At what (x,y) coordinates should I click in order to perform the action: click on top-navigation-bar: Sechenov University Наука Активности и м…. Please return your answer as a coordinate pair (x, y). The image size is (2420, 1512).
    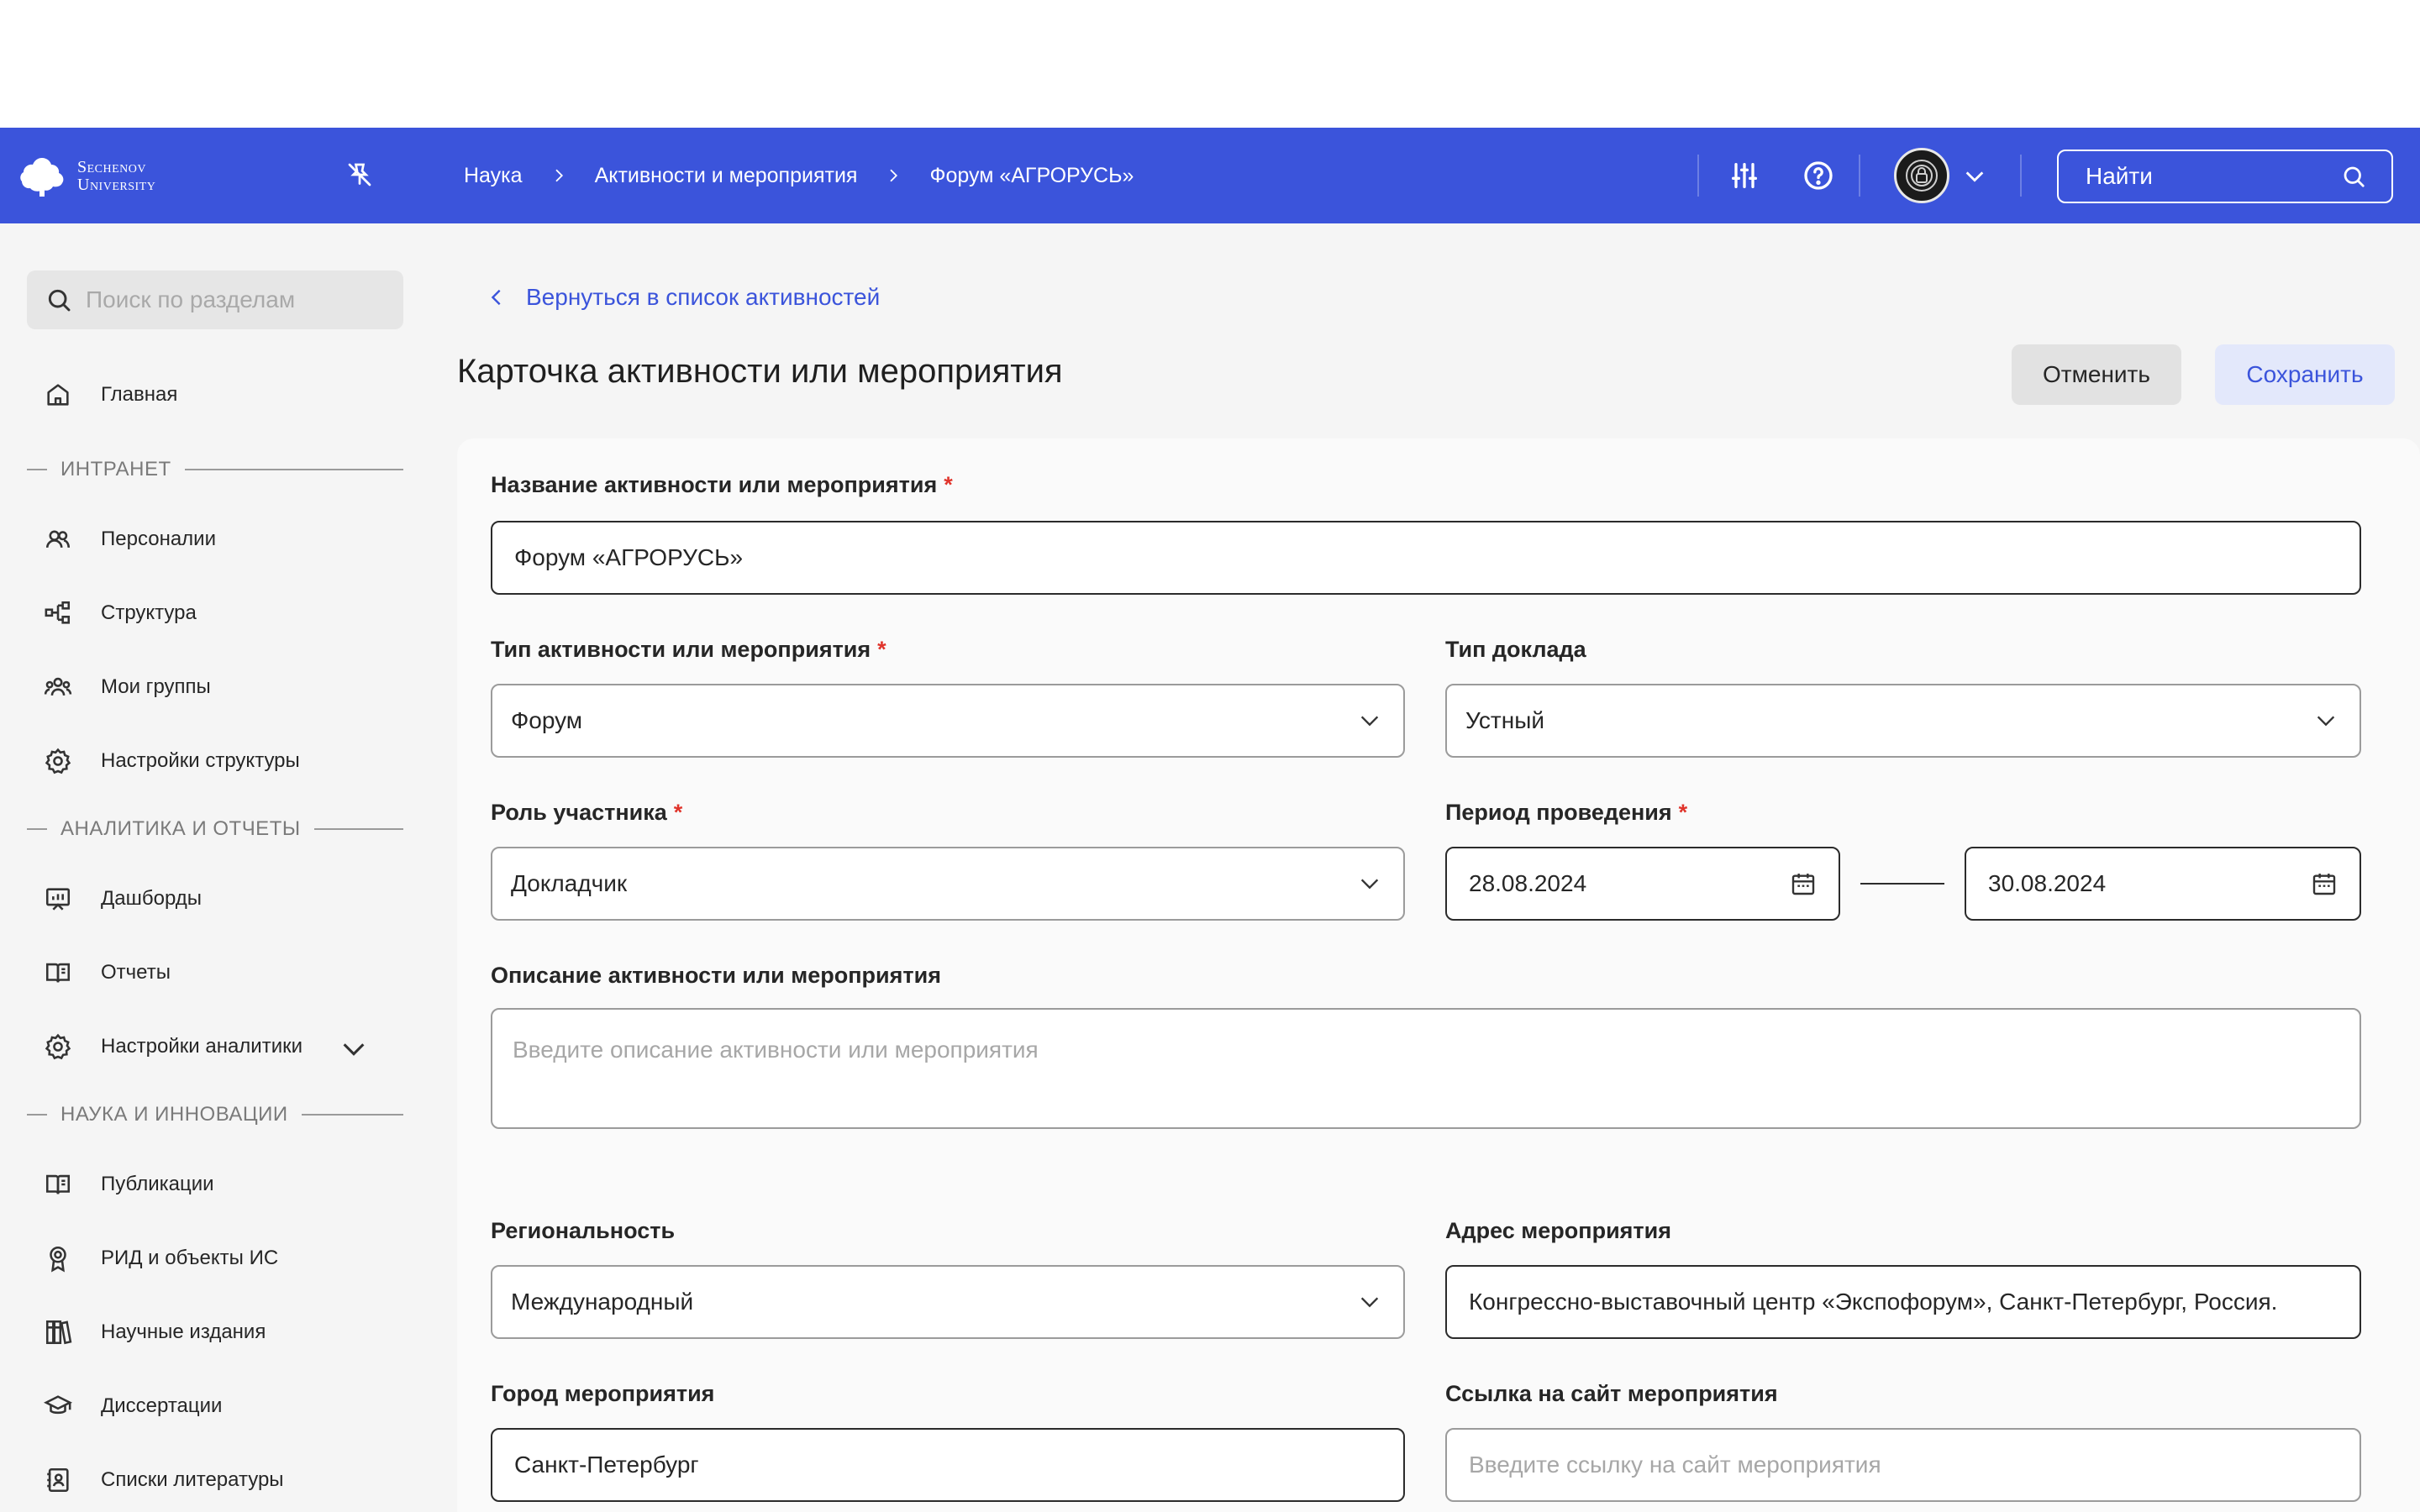
    Looking at the image, I should click on (1210, 175).